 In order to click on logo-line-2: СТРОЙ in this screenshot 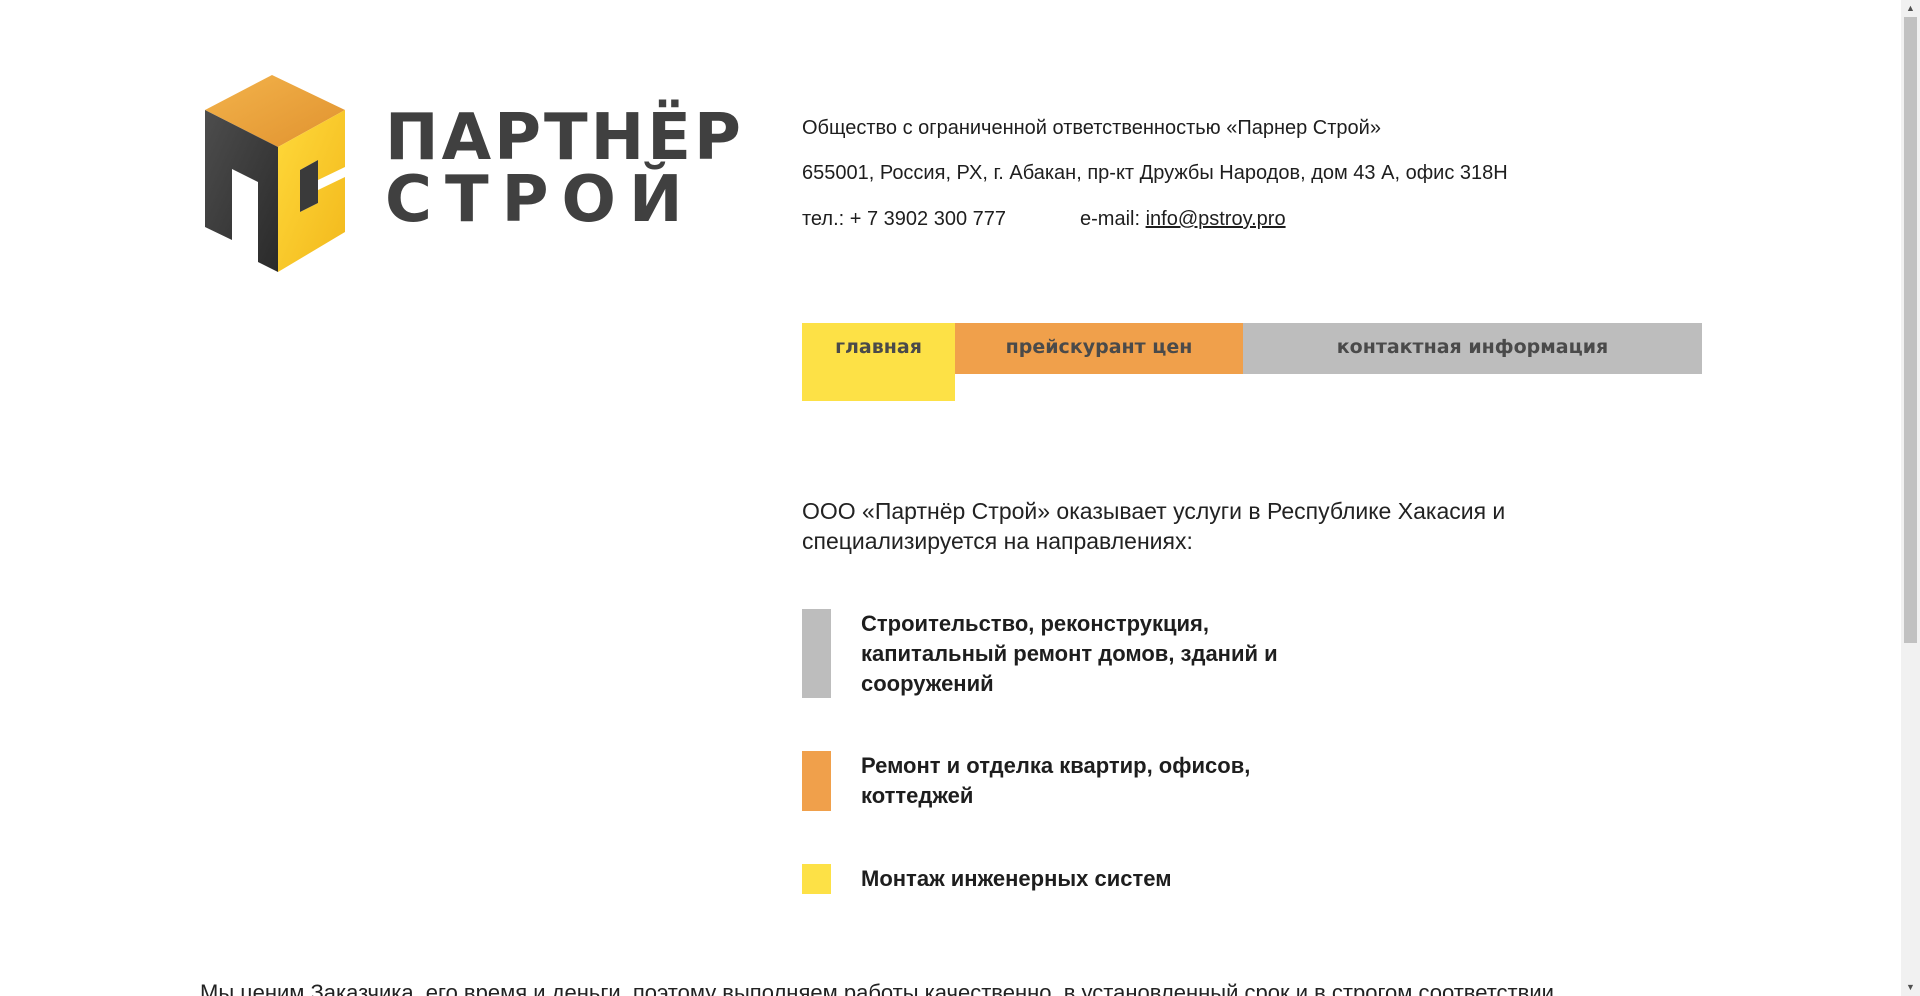, I will do `click(540, 200)`.